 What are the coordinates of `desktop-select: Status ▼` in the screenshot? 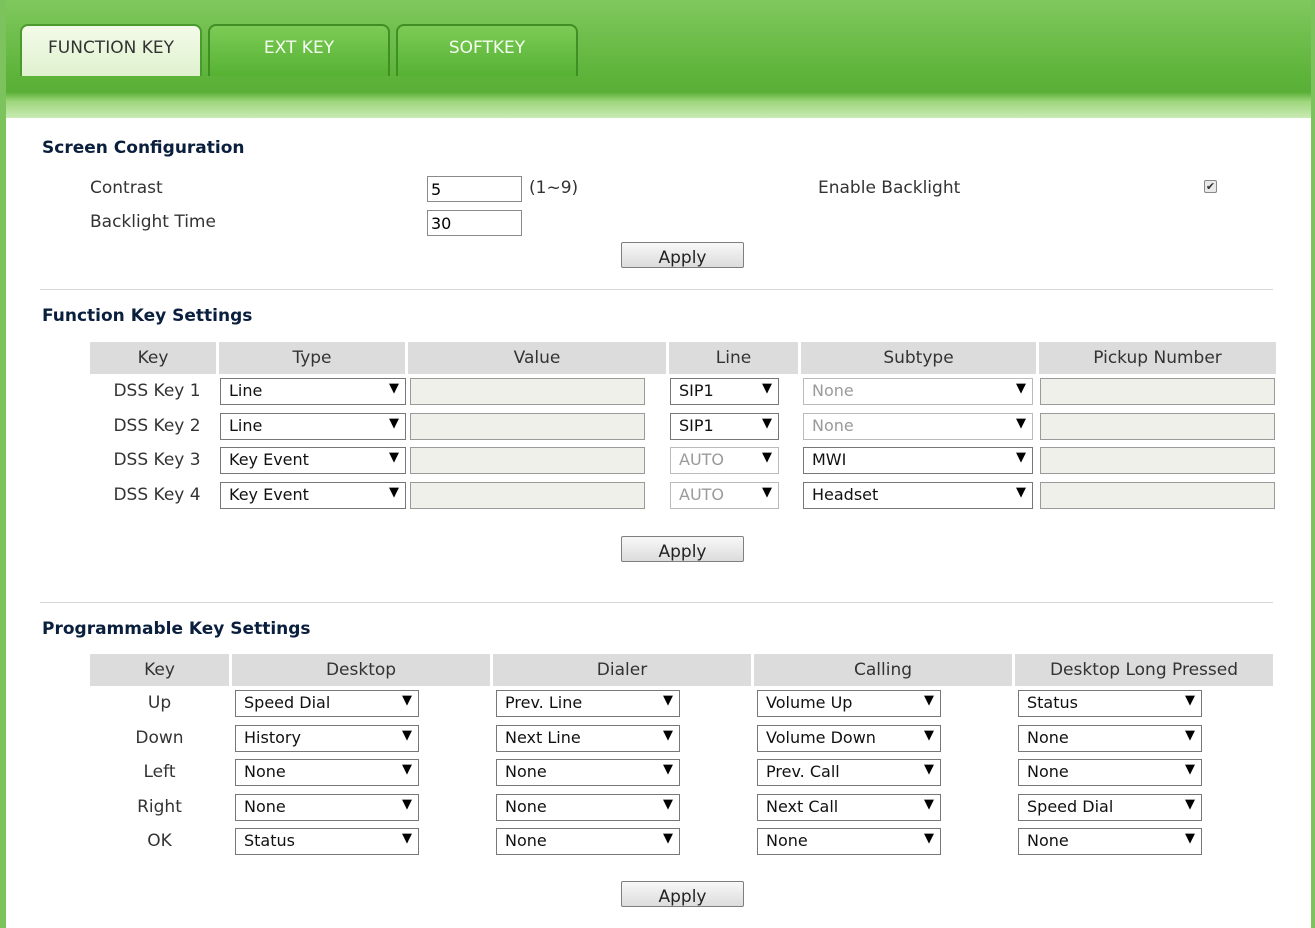 It's located at (327, 841).